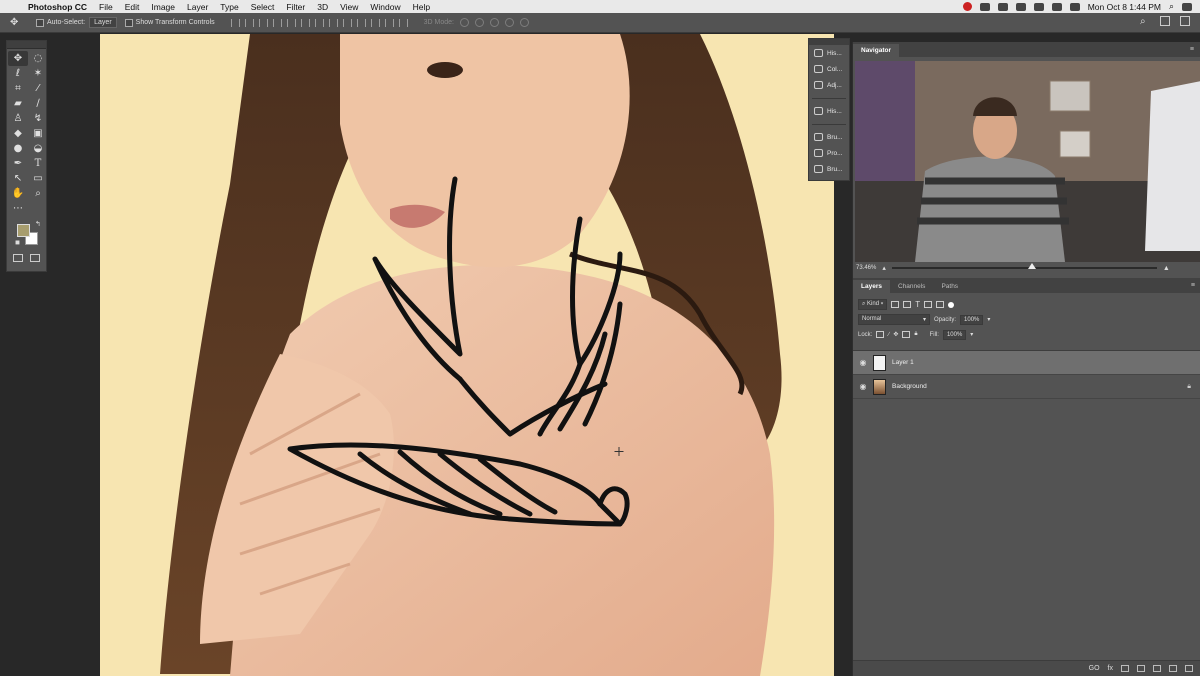  Describe the element at coordinates (1125, 668) in the screenshot. I see `add-mask-icon` at that location.